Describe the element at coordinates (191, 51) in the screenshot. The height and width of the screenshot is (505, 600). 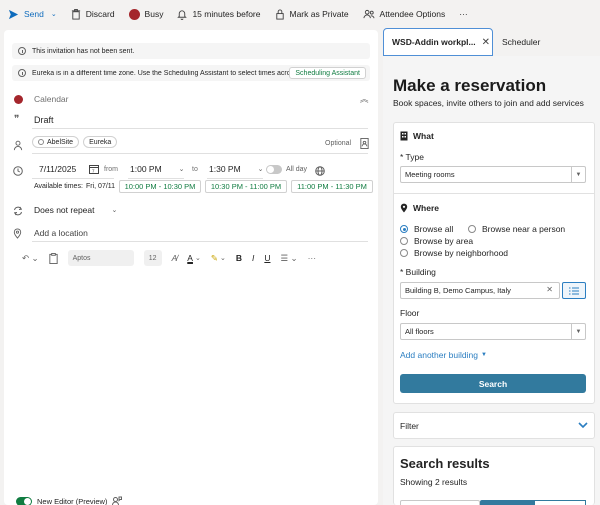
I see `not-sent-notice: This invitation has not been sent.` at that location.